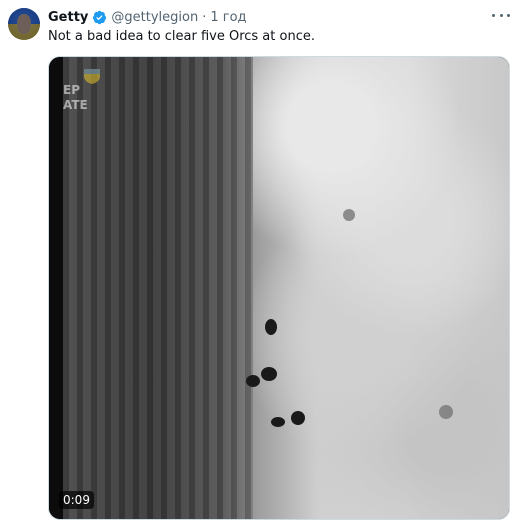 This screenshot has width=518, height=528. I want to click on avatar-portrait, so click(24, 24).